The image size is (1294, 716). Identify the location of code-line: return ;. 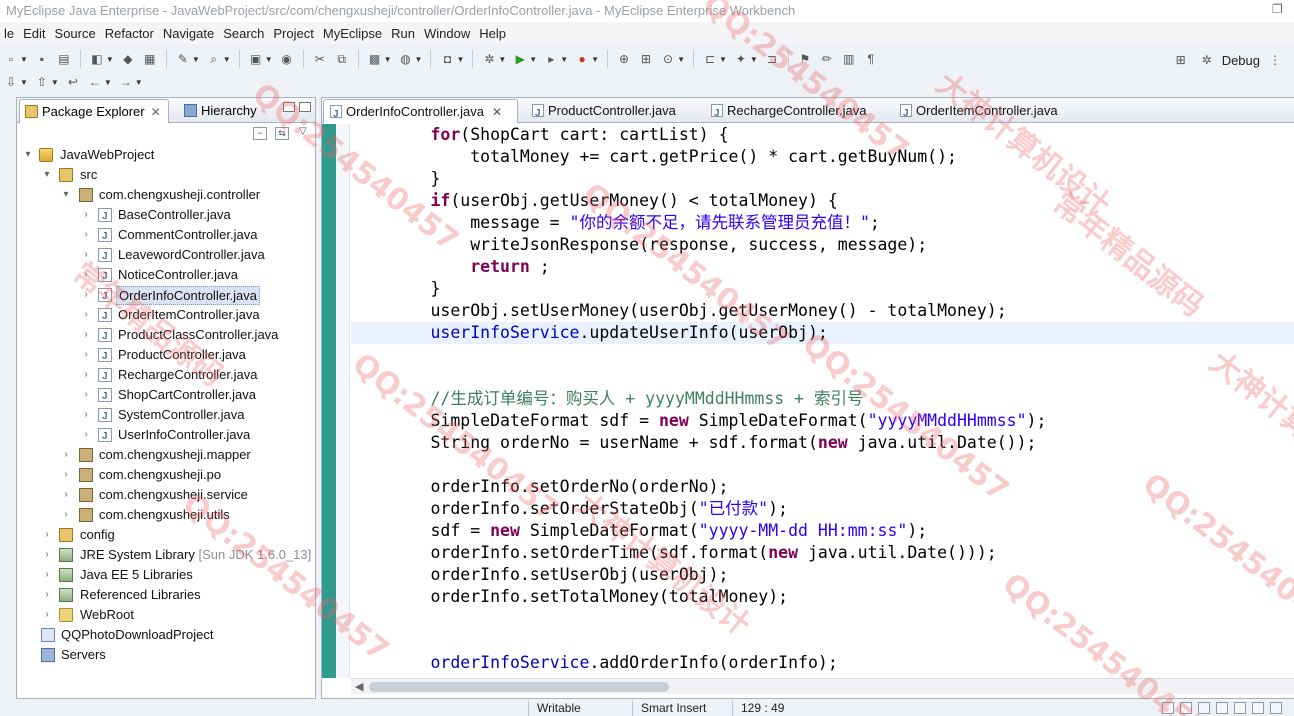
(822, 267).